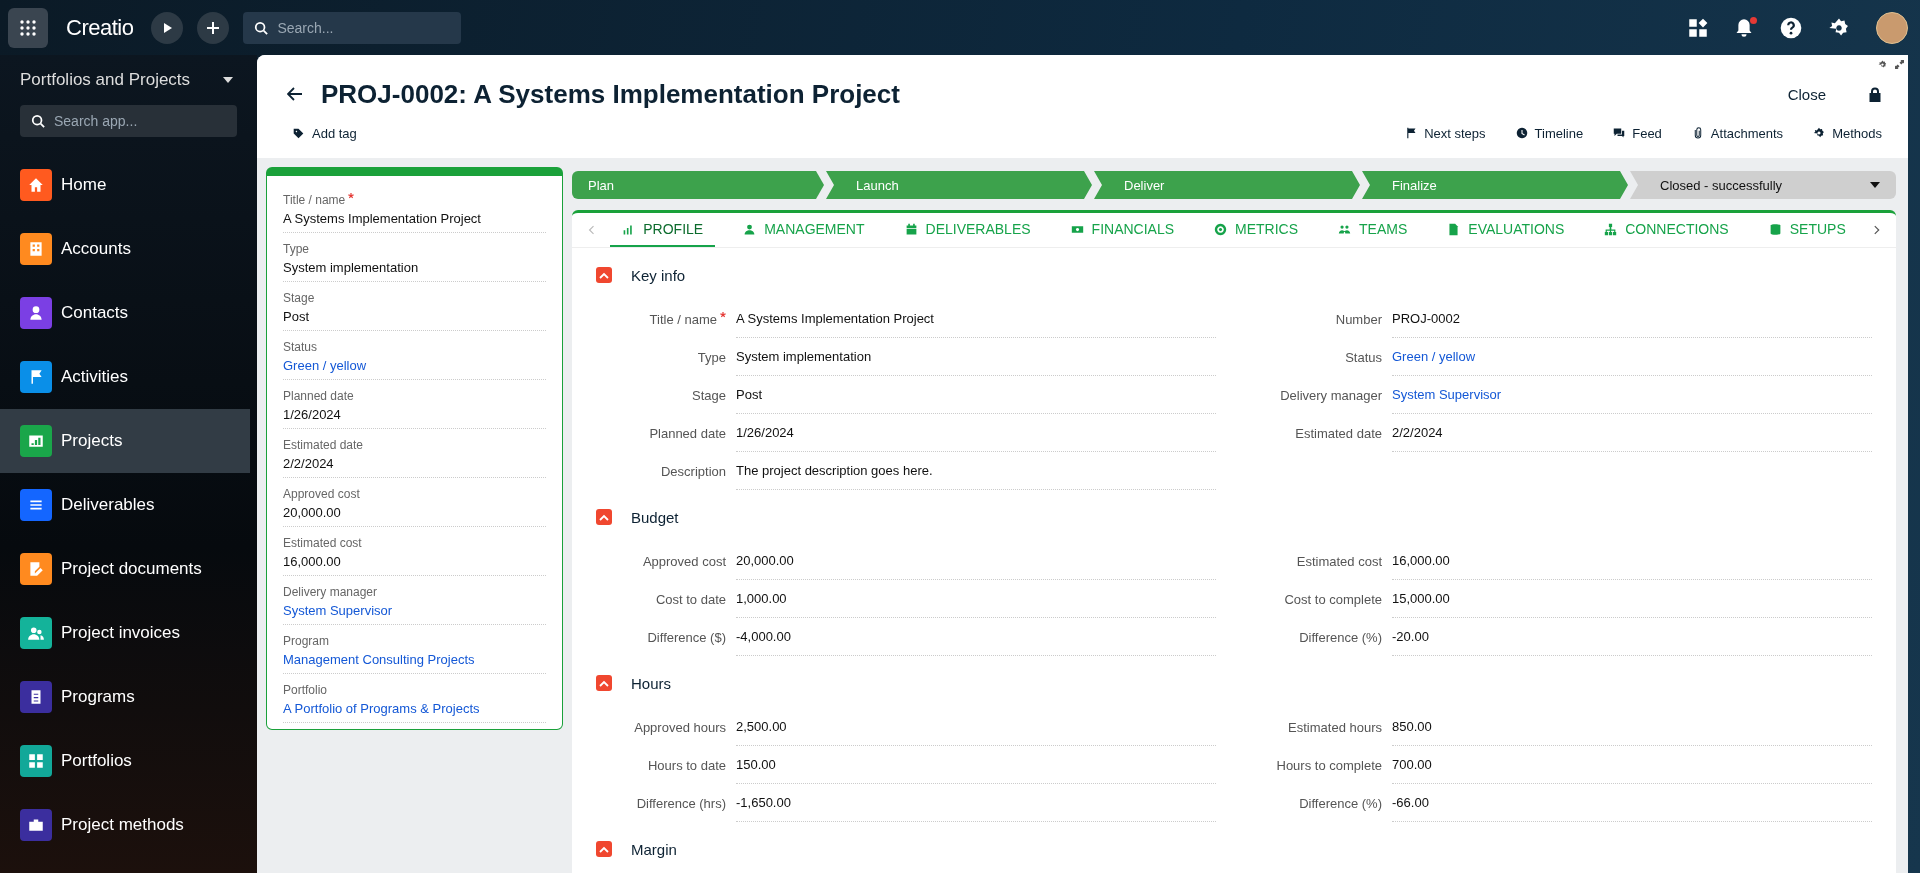 This screenshot has width=1920, height=873. I want to click on sidebar-item: Activities, so click(125, 377).